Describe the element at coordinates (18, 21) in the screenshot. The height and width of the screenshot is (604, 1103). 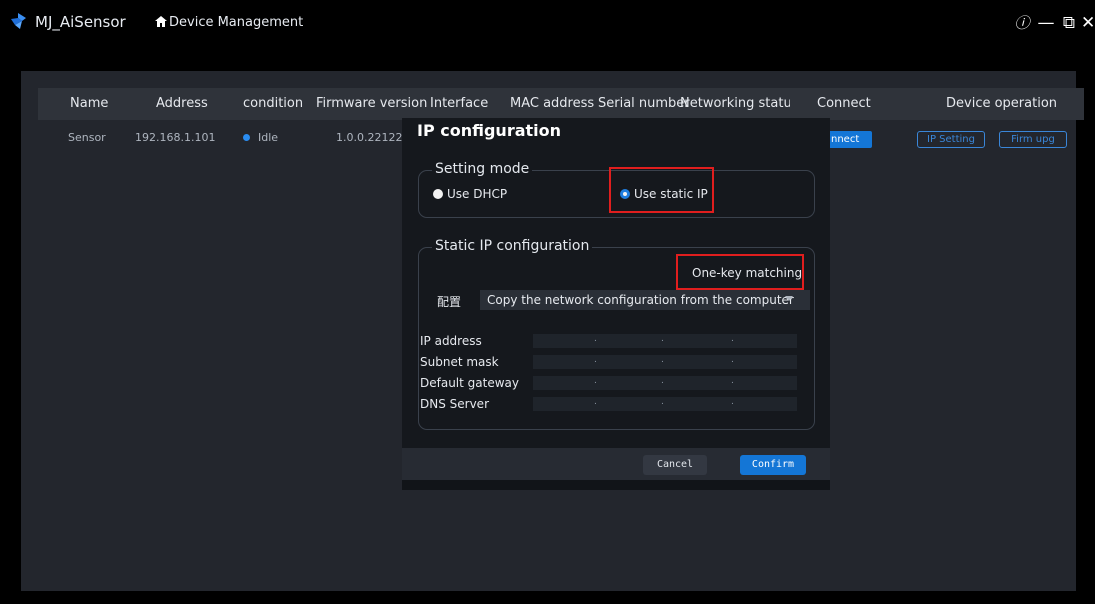
I see `app-logo-icon` at that location.